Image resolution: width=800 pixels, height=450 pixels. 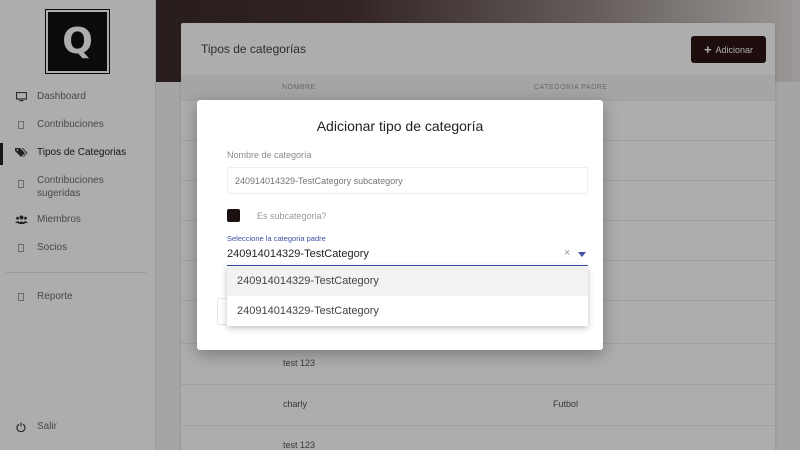 What do you see at coordinates (269, 155) in the screenshot?
I see `category-name-label: Nombre de categoría` at bounding box center [269, 155].